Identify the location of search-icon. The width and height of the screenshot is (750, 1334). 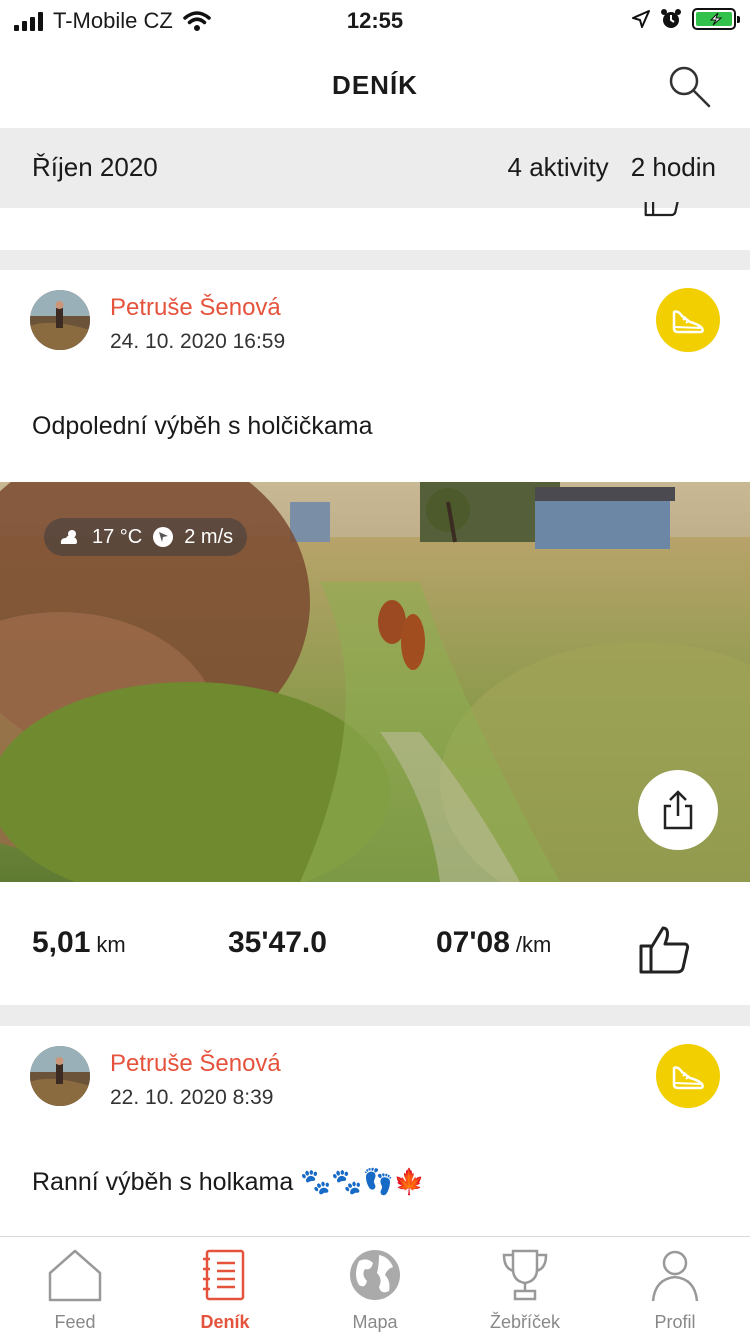
(688, 86).